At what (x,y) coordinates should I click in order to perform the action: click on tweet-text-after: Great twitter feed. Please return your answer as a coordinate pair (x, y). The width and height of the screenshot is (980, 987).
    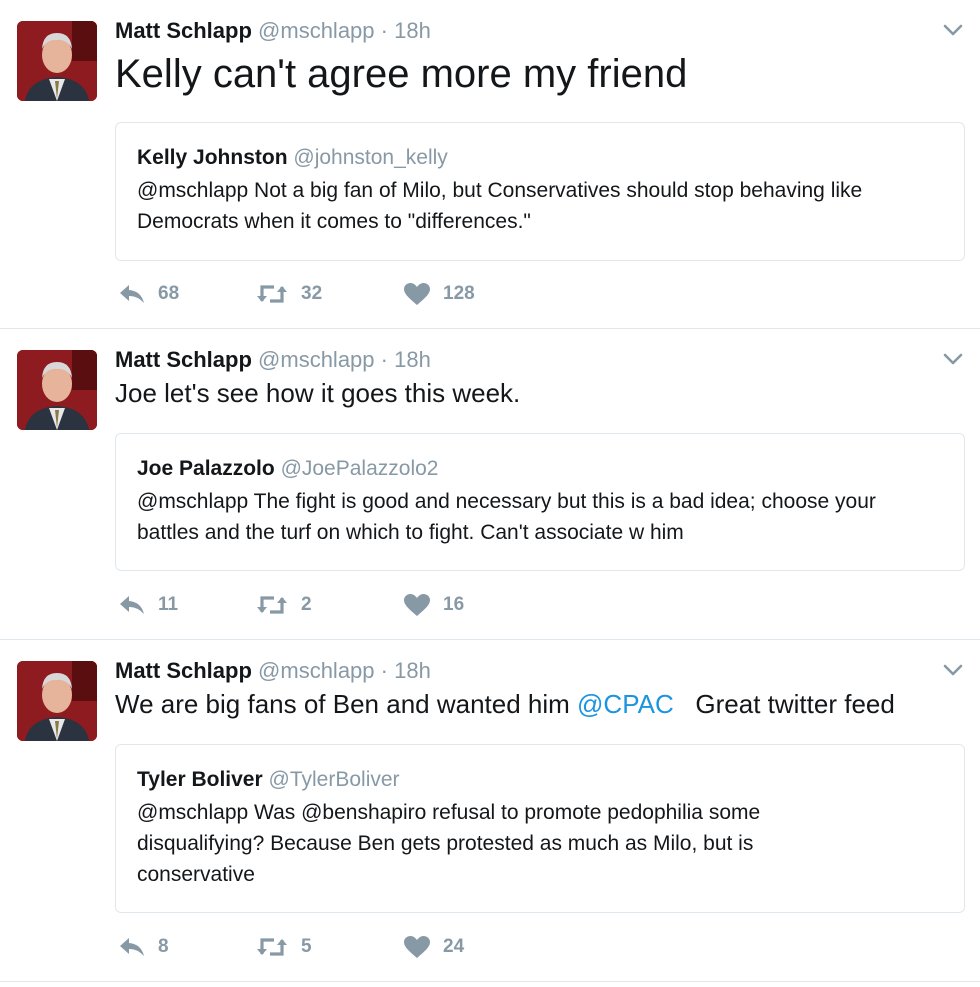
    Looking at the image, I should click on (784, 704).